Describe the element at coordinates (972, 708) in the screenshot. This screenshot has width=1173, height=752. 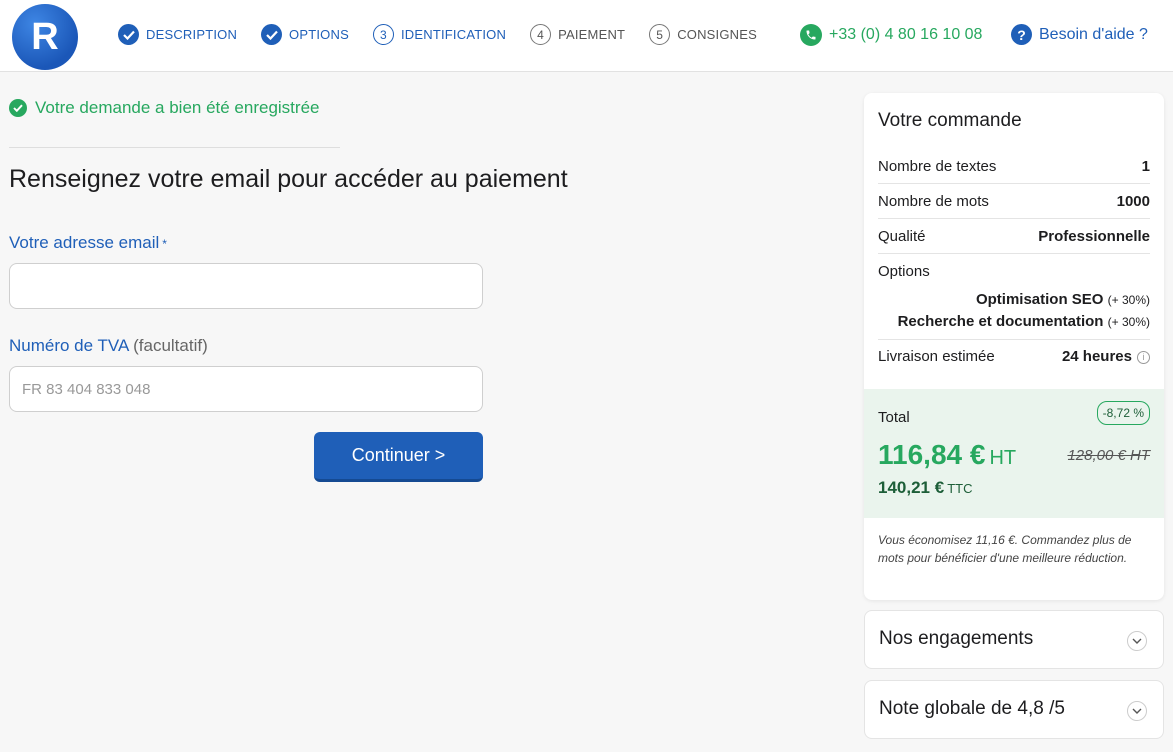
I see `accordion-title: Note globale de 4,8 /5` at that location.